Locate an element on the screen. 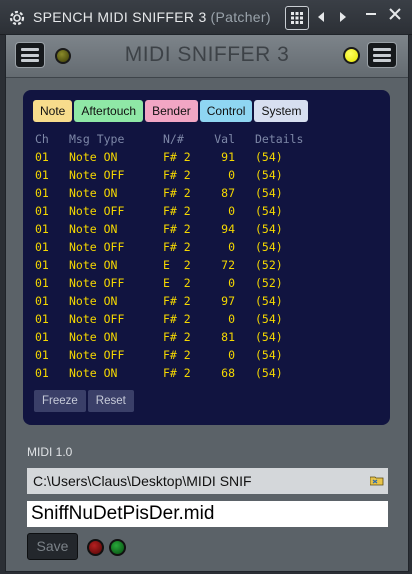 Image resolution: width=412 pixels, height=574 pixels. log-row: 01 Note ON F# 2 87 (54) is located at coordinates (210, 193).